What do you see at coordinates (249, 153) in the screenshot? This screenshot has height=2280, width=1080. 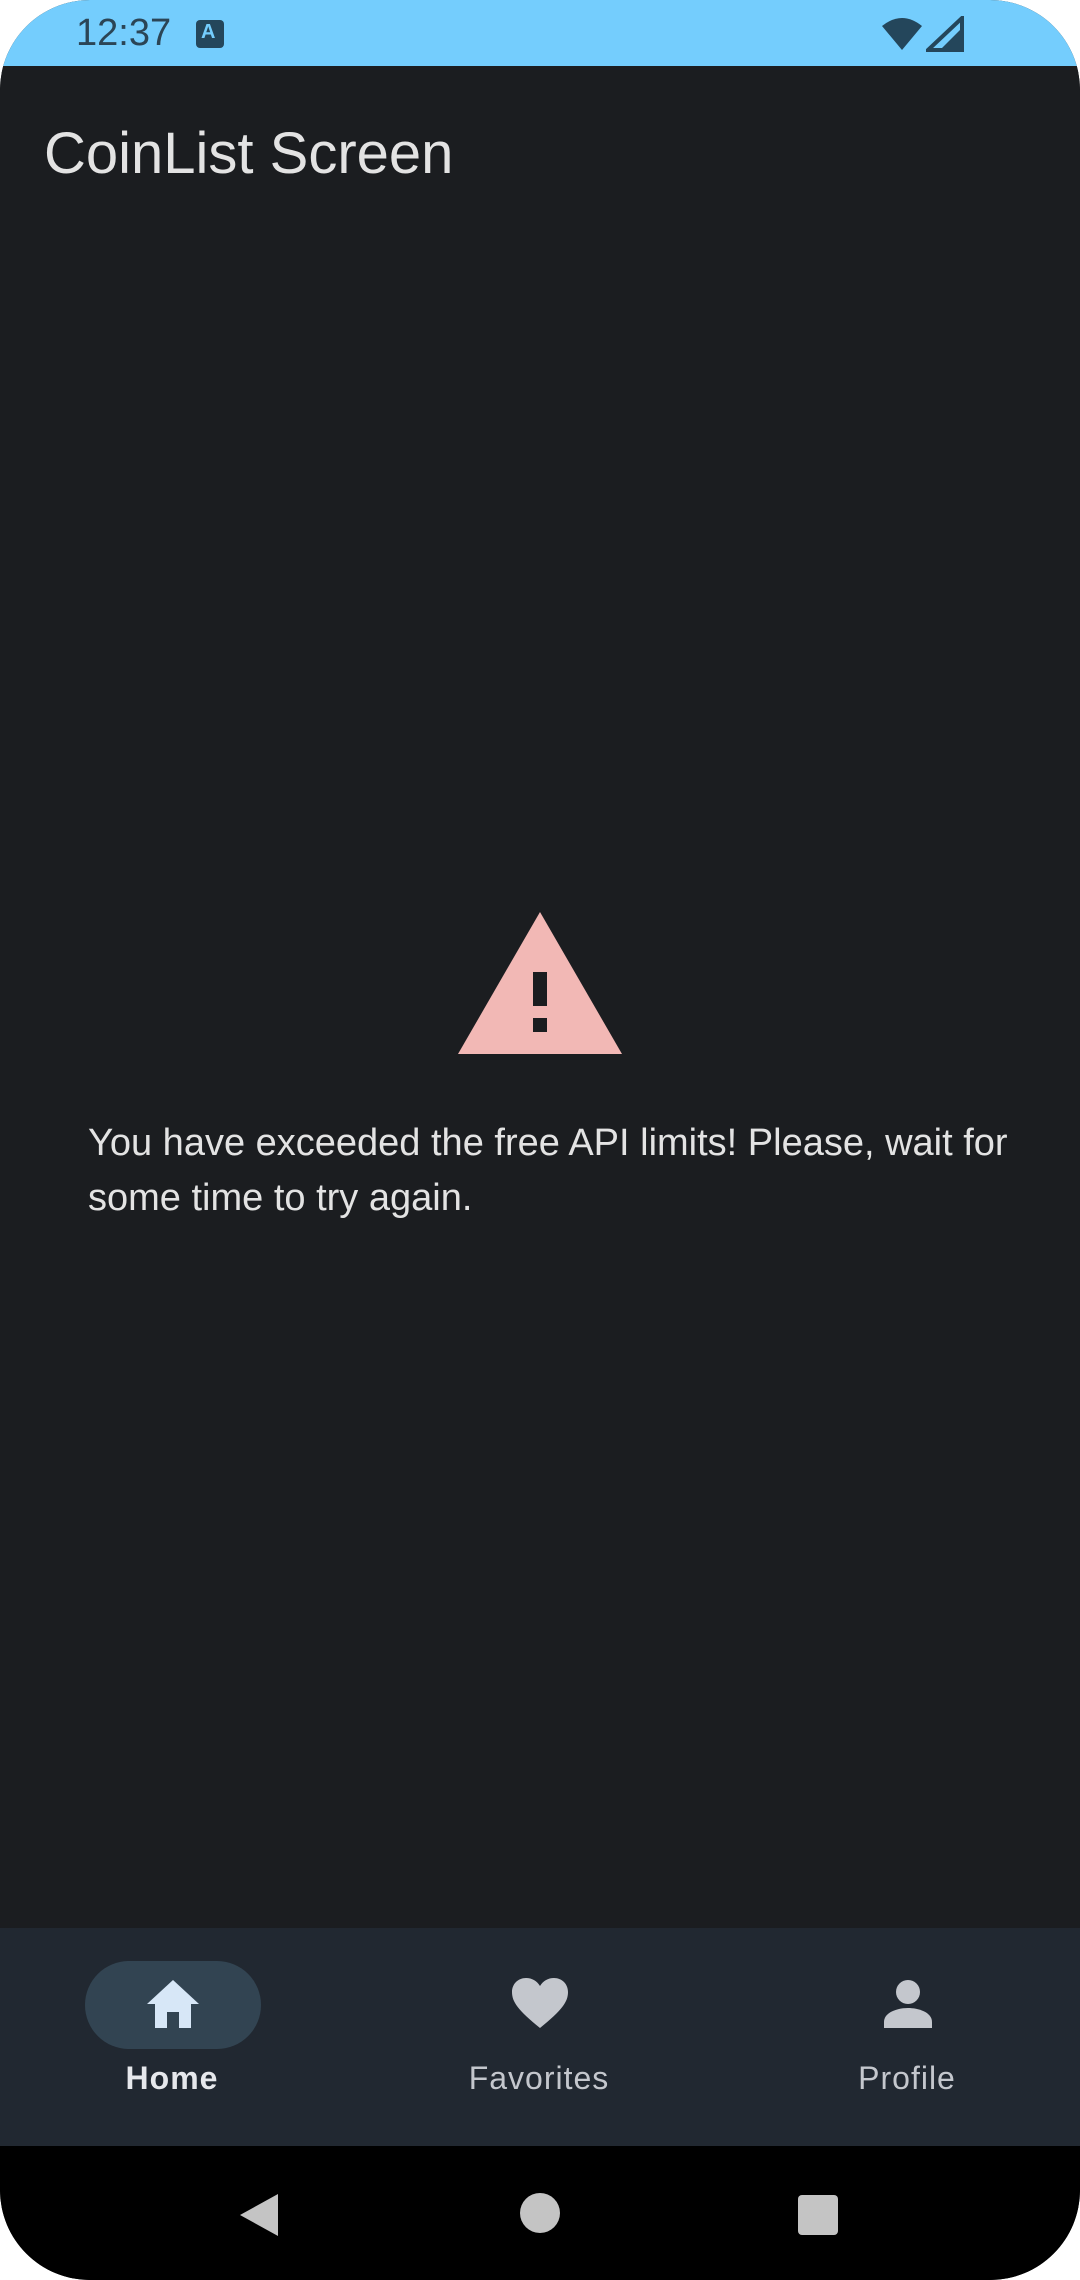 I see `page-title: CoinList Screen` at bounding box center [249, 153].